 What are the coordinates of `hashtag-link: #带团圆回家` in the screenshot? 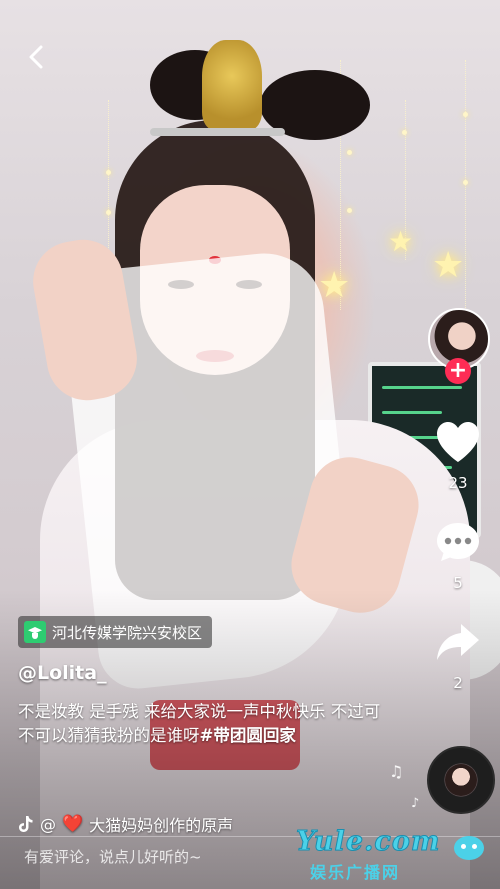 It's located at (248, 735).